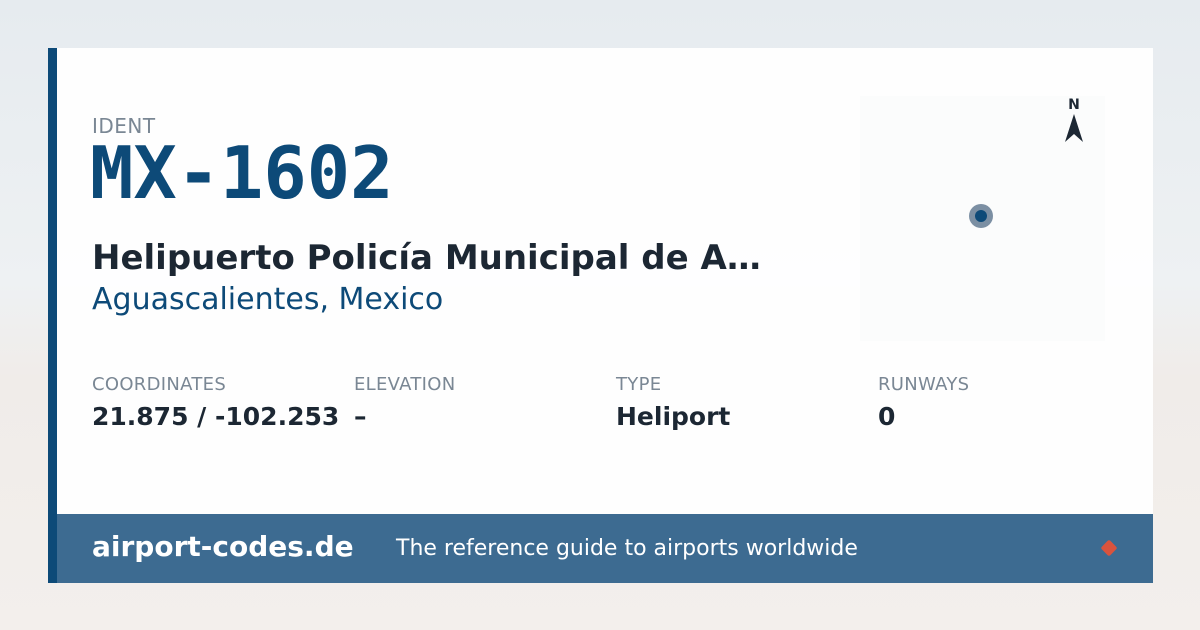 The width and height of the screenshot is (1200, 630). Describe the element at coordinates (242, 173) in the screenshot. I see `ident-code: MX-1602` at that location.